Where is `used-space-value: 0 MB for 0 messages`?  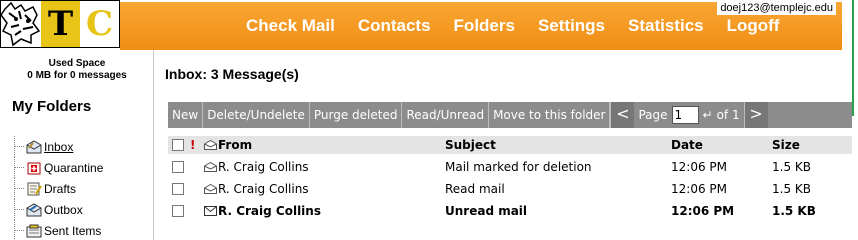
used-space-value: 0 MB for 0 messages is located at coordinates (77, 75).